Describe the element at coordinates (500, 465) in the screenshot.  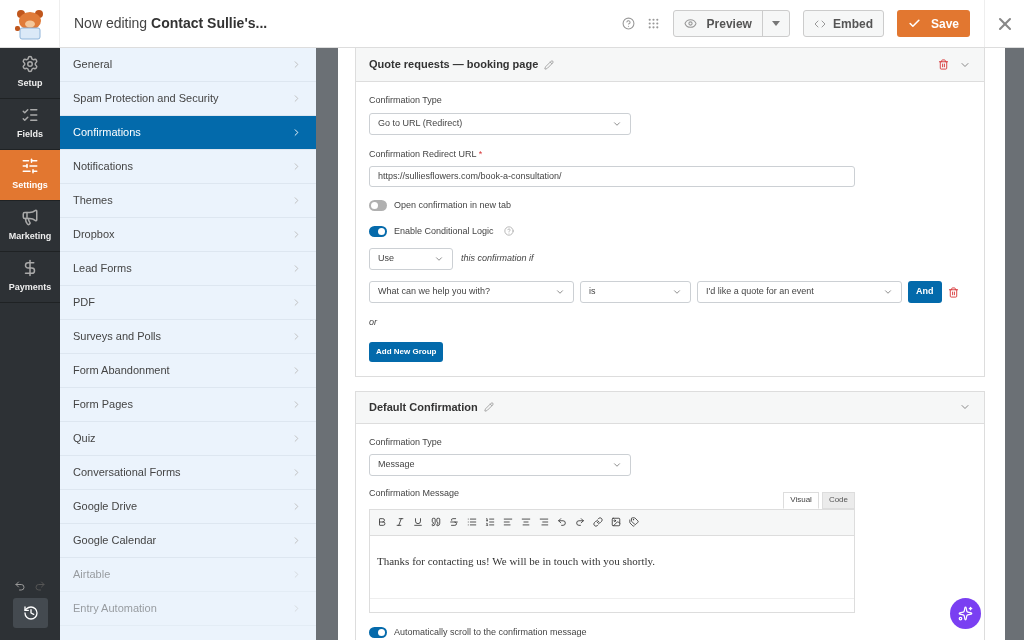
I see `type-select: Message` at that location.